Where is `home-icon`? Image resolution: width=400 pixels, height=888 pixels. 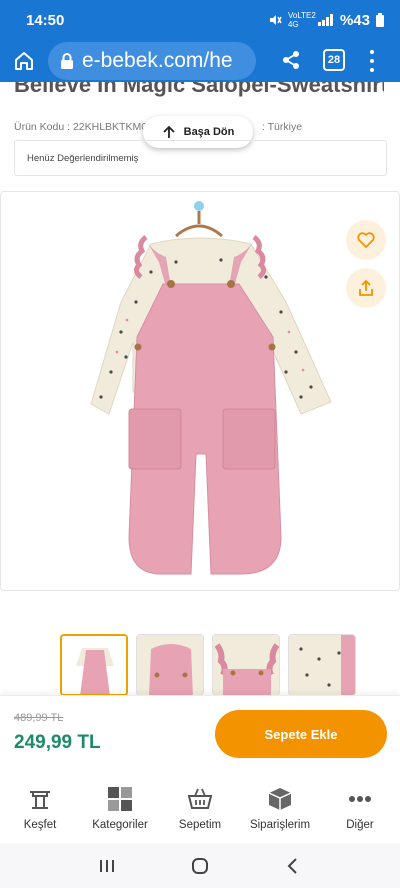
home-icon is located at coordinates (24, 61).